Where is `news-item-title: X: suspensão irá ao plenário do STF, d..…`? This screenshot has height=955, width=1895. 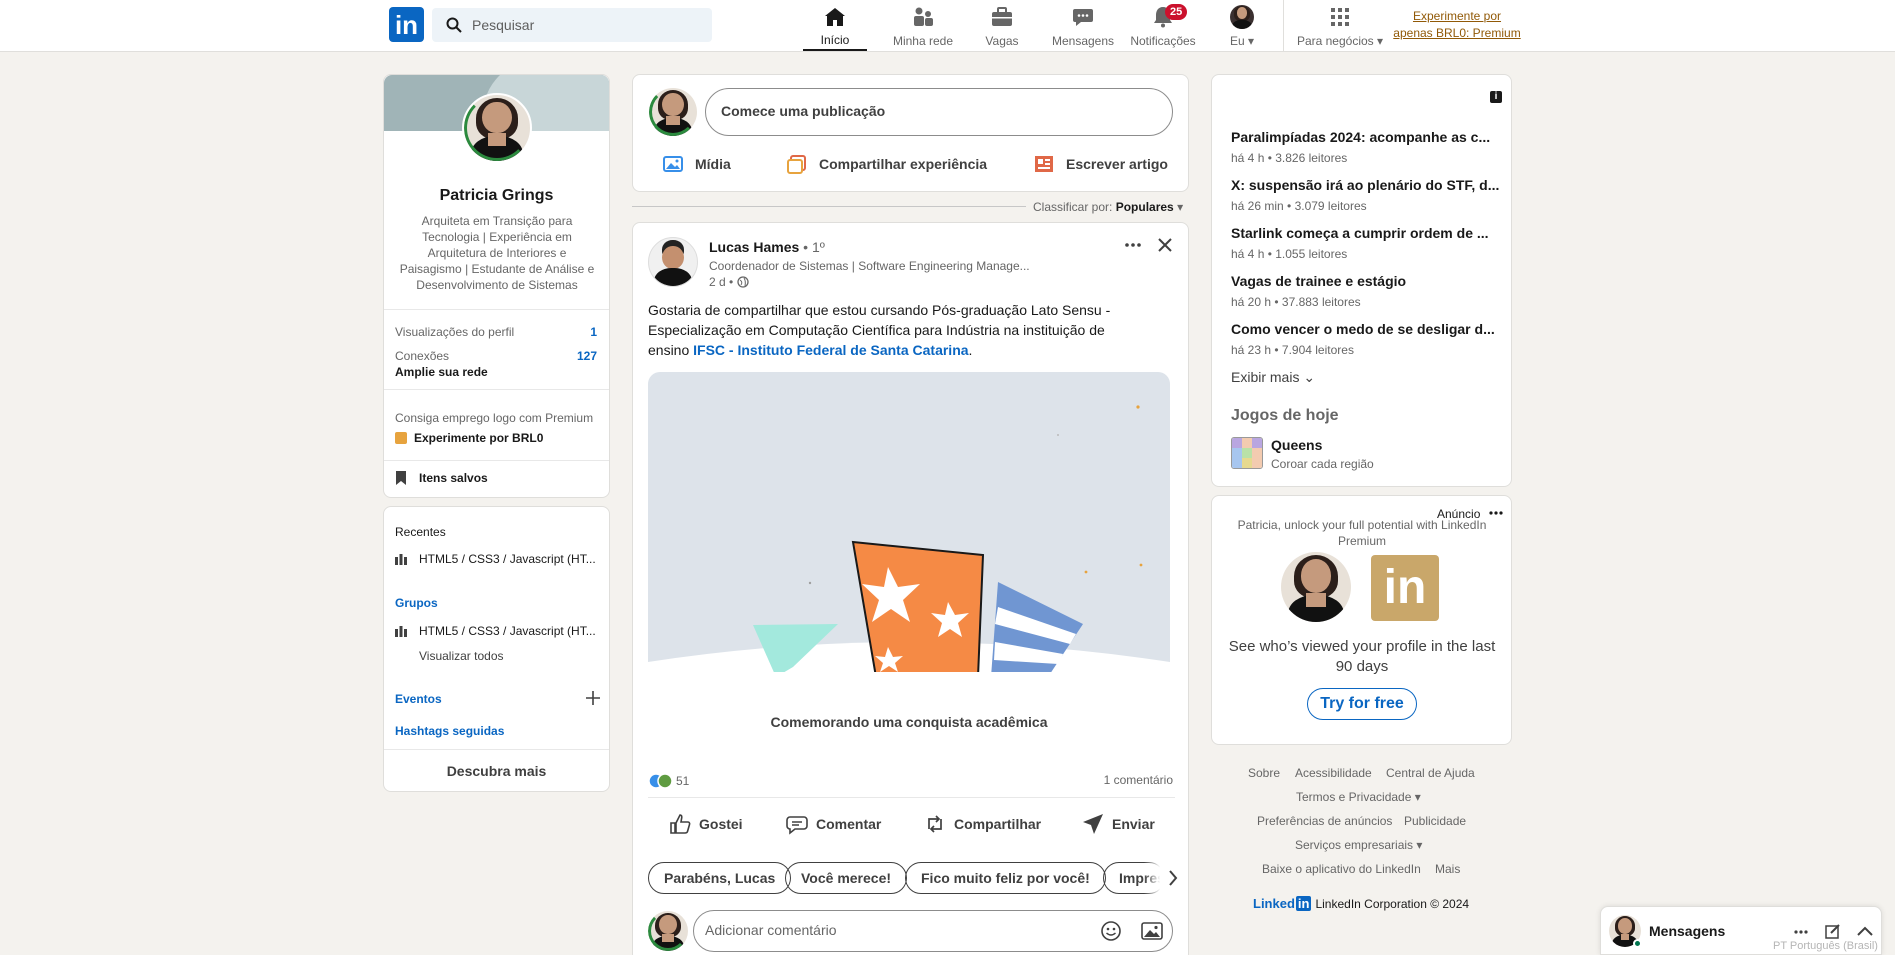
news-item-title: X: suspensão irá ao plenário do STF, d..… is located at coordinates (1365, 185).